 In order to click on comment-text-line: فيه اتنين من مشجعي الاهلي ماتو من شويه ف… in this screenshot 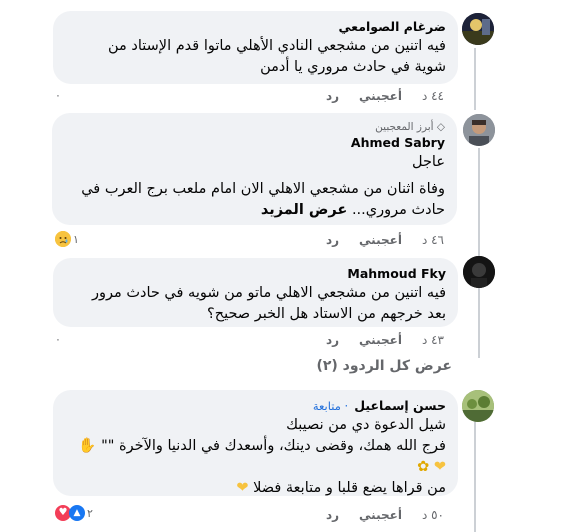, I will do `click(268, 293)`.